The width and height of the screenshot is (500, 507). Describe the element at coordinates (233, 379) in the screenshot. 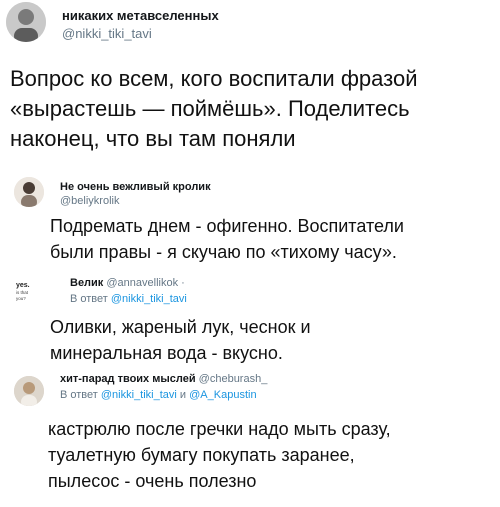

I see `author-handle: @cheburash_` at that location.